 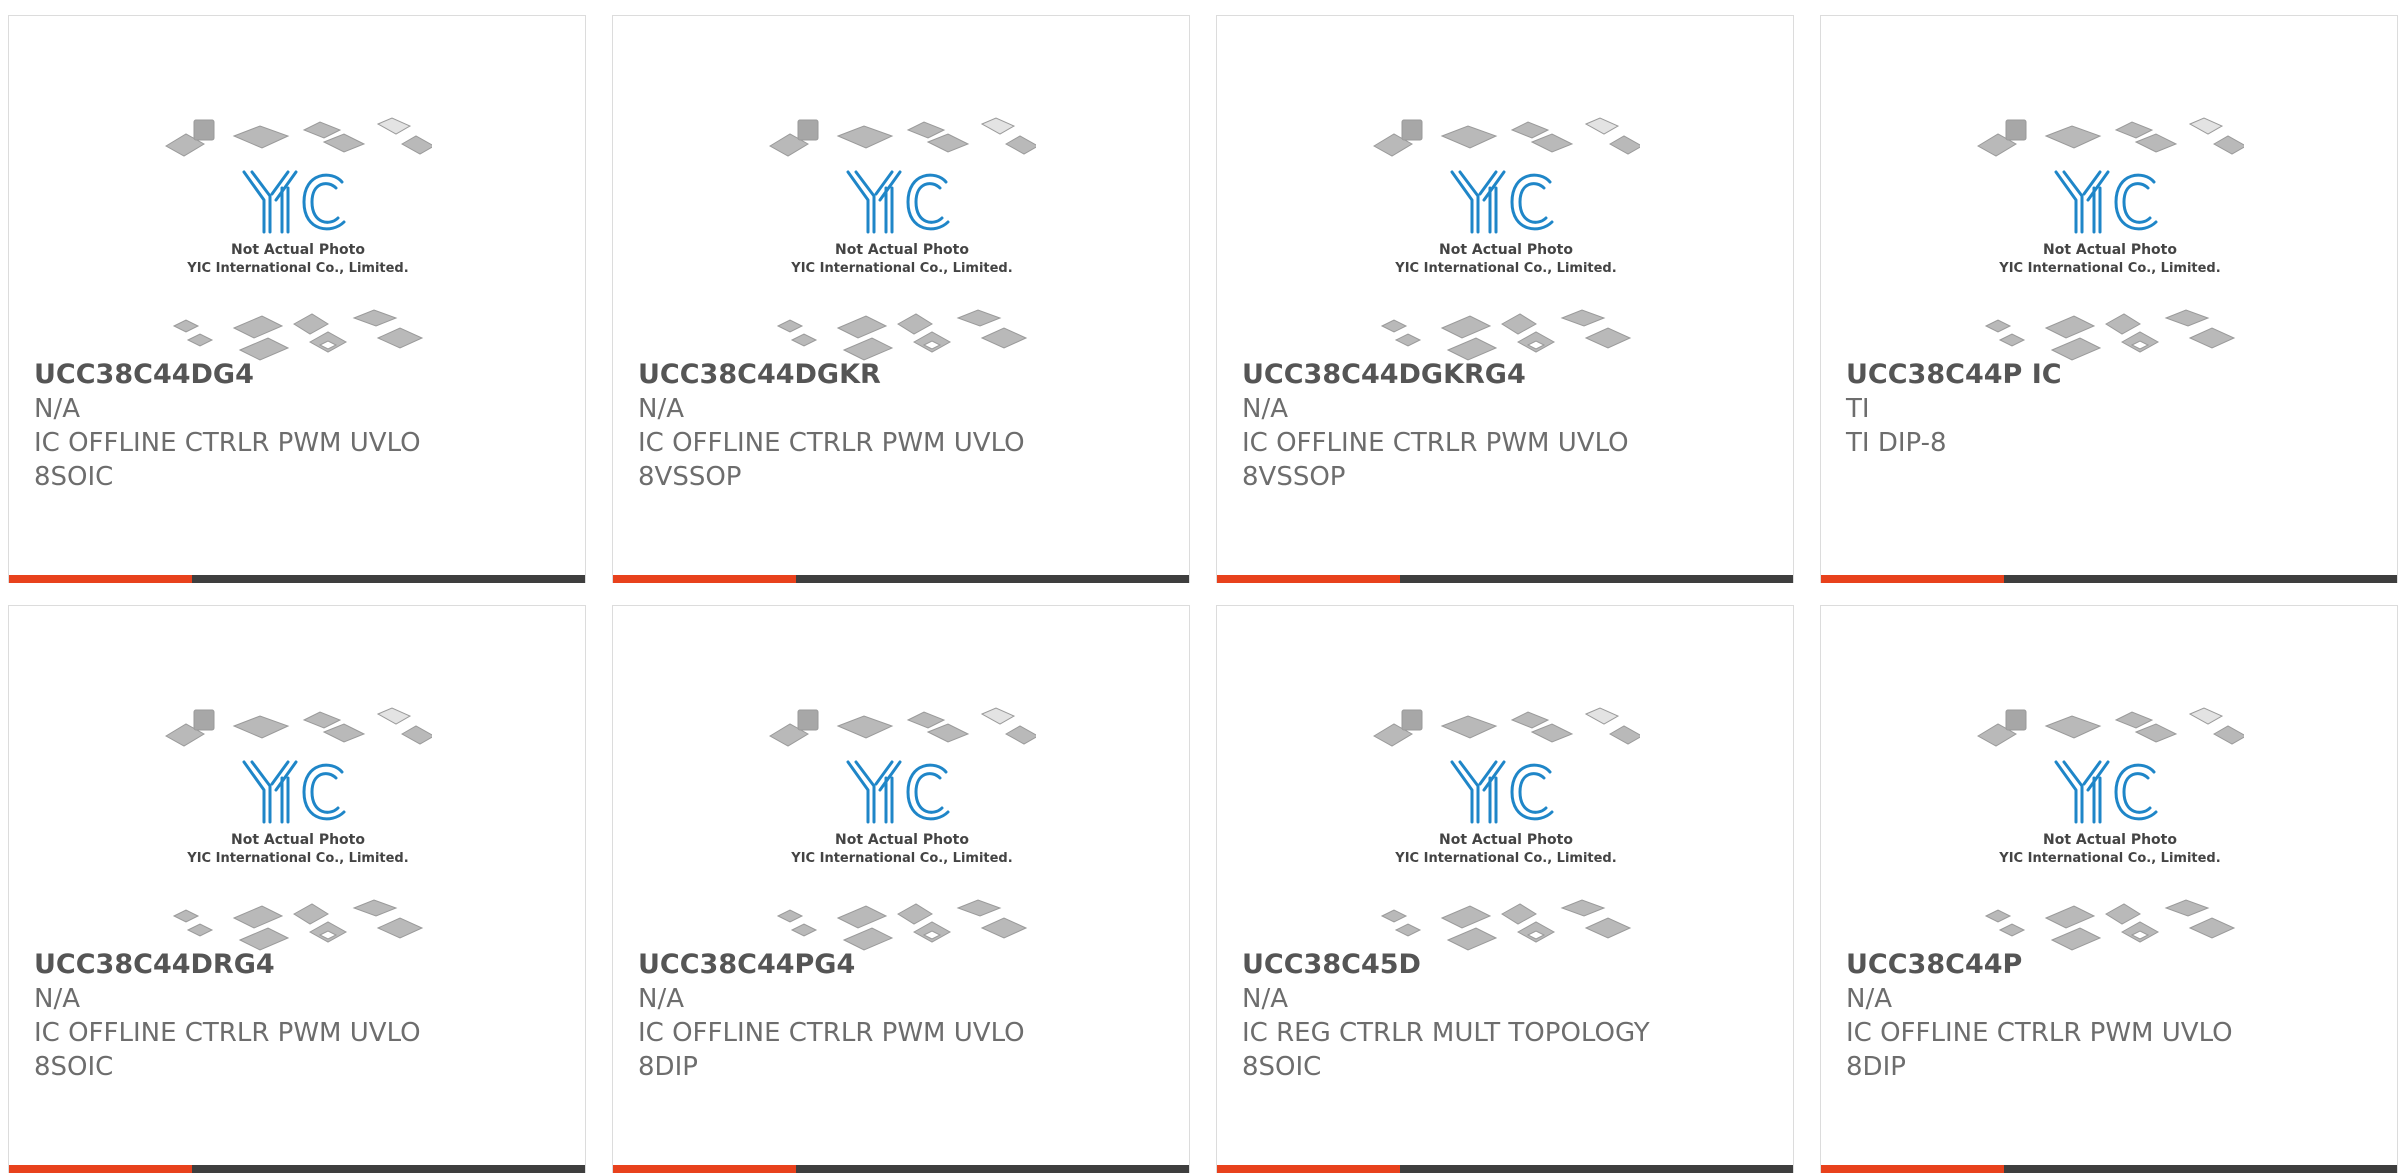 I want to click on part-number: UCC38C44DG4, so click(x=299, y=375).